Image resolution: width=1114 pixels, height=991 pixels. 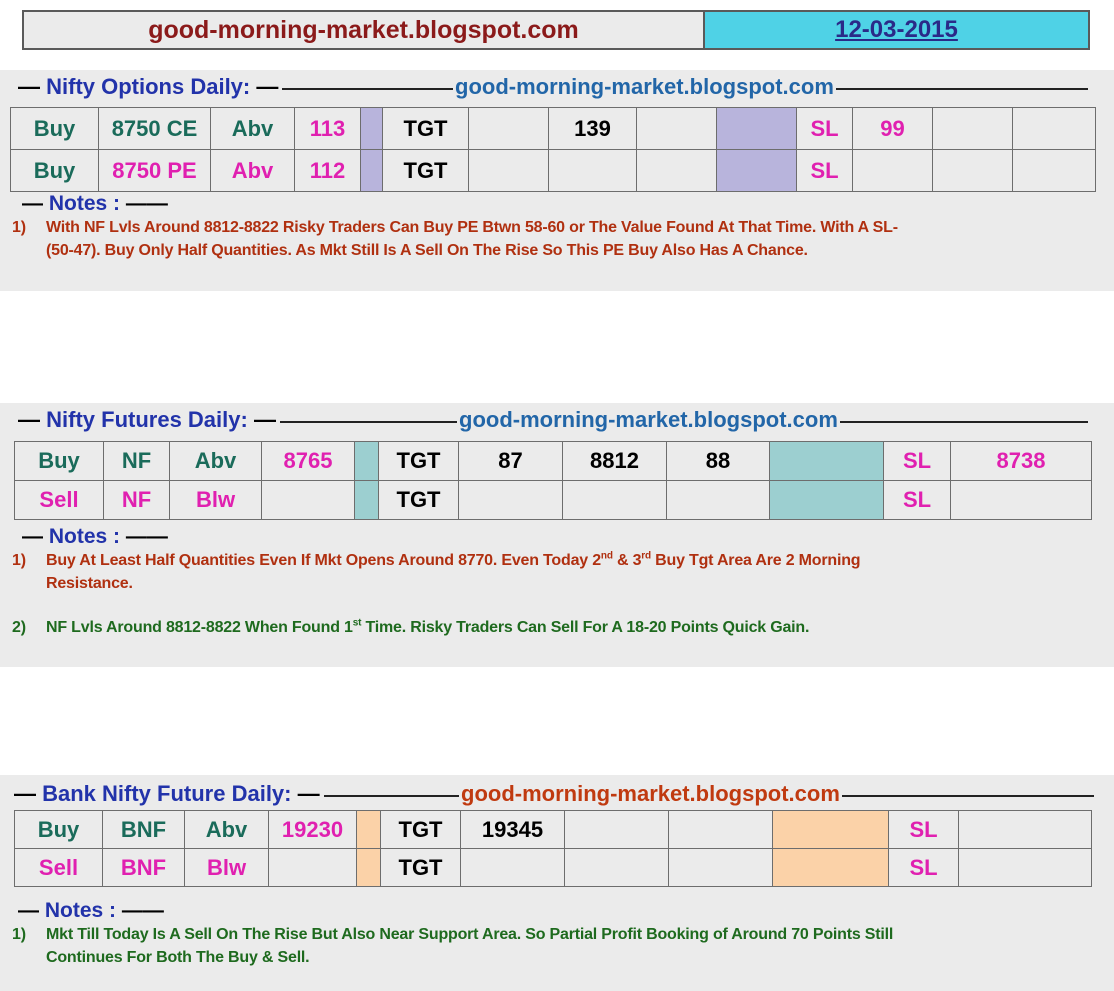 I want to click on notes-title-options: — Notes : ——, so click(x=95, y=203).